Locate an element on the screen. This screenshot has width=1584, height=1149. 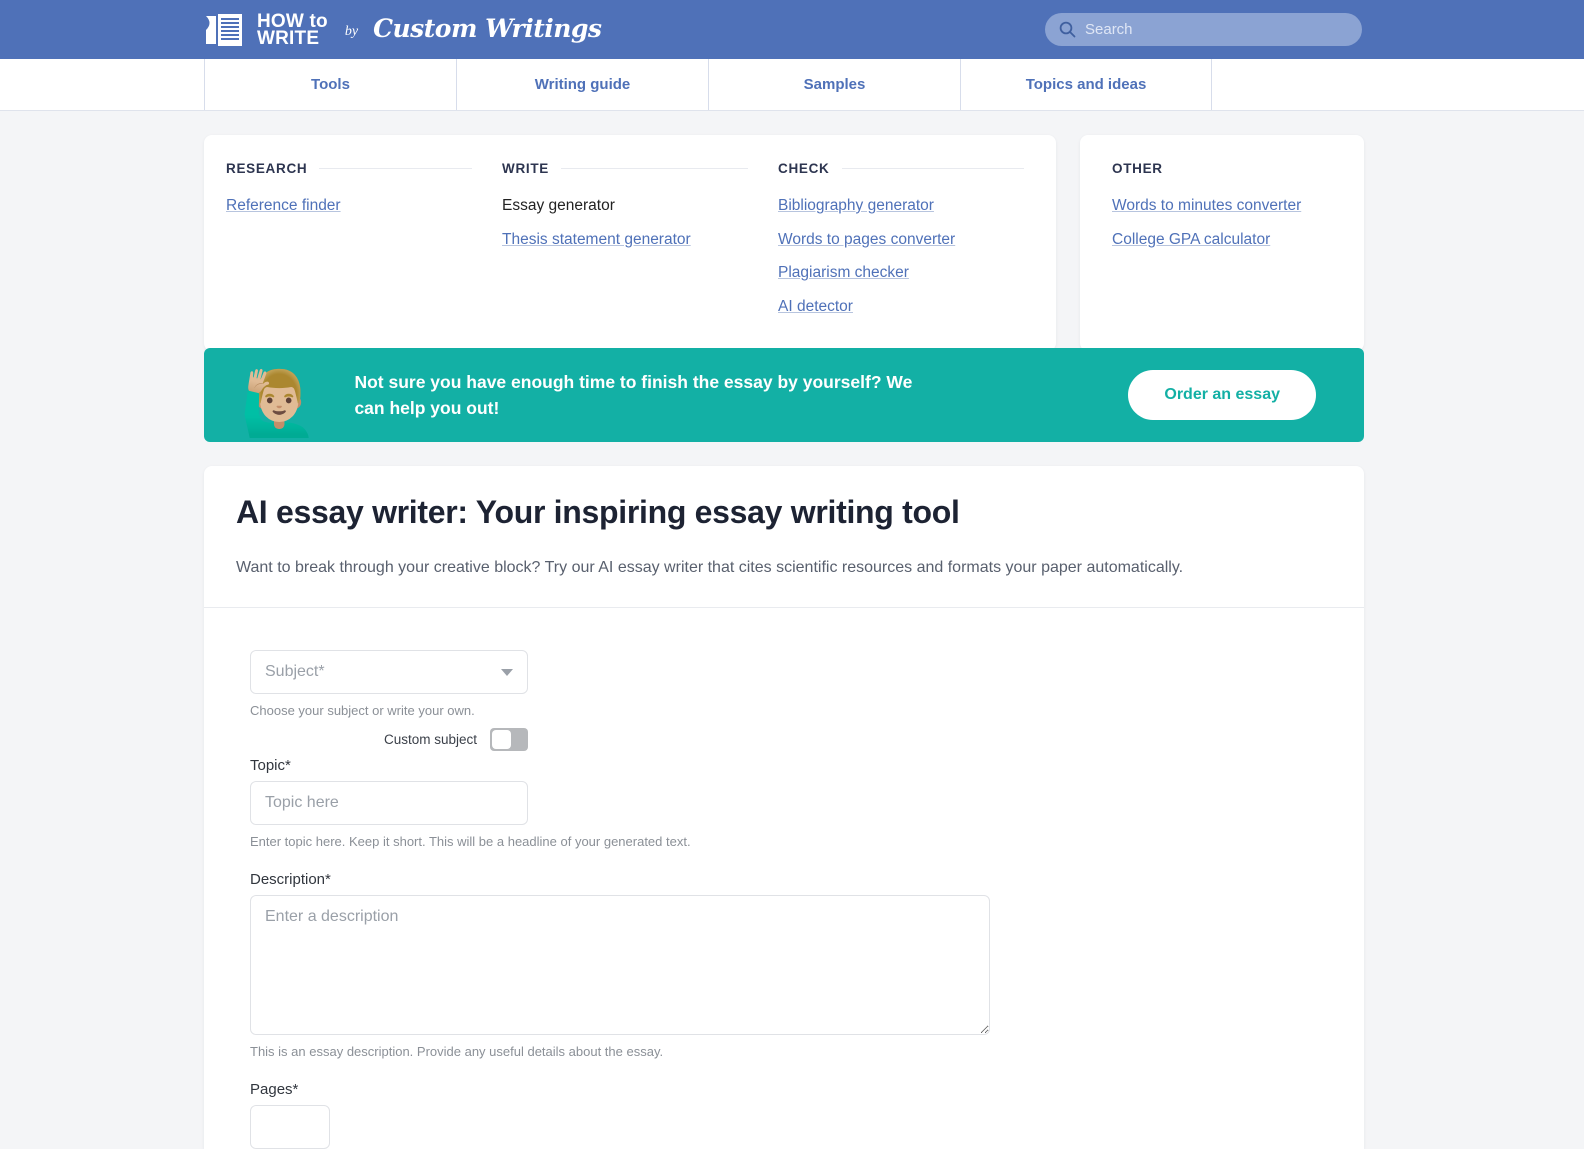
site-header: HOW to WRITE by Custom Writings is located at coordinates (792, 29).